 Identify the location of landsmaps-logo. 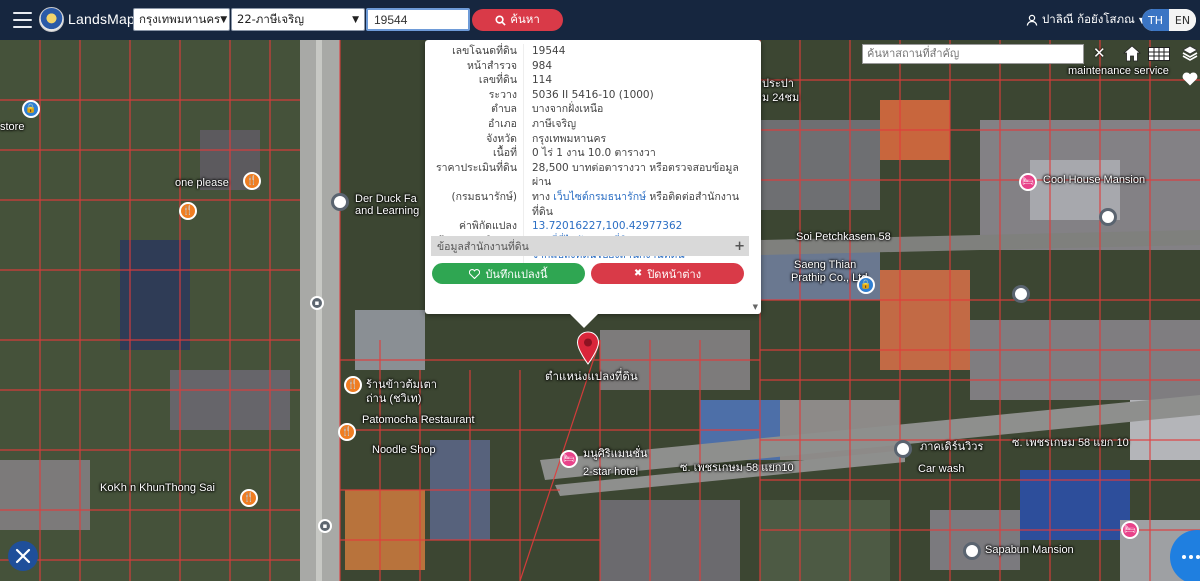
(51, 19).